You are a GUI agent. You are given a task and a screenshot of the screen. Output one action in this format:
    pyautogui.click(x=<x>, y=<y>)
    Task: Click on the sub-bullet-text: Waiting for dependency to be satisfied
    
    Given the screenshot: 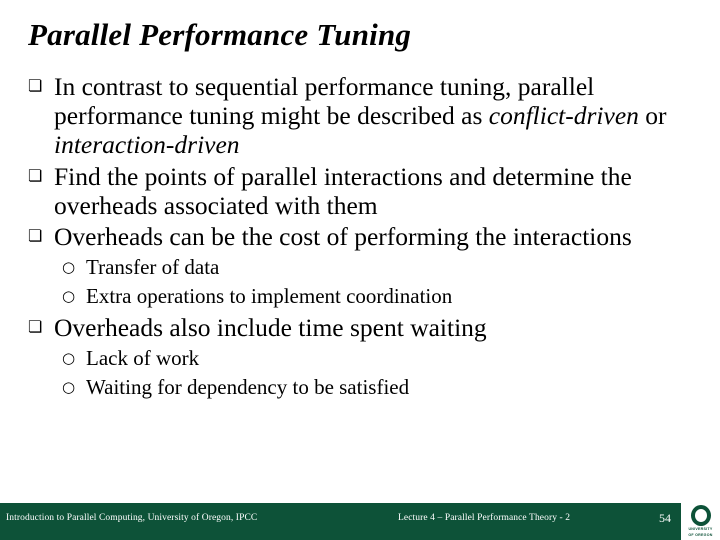 What is the action you would take?
    pyautogui.click(x=248, y=386)
    